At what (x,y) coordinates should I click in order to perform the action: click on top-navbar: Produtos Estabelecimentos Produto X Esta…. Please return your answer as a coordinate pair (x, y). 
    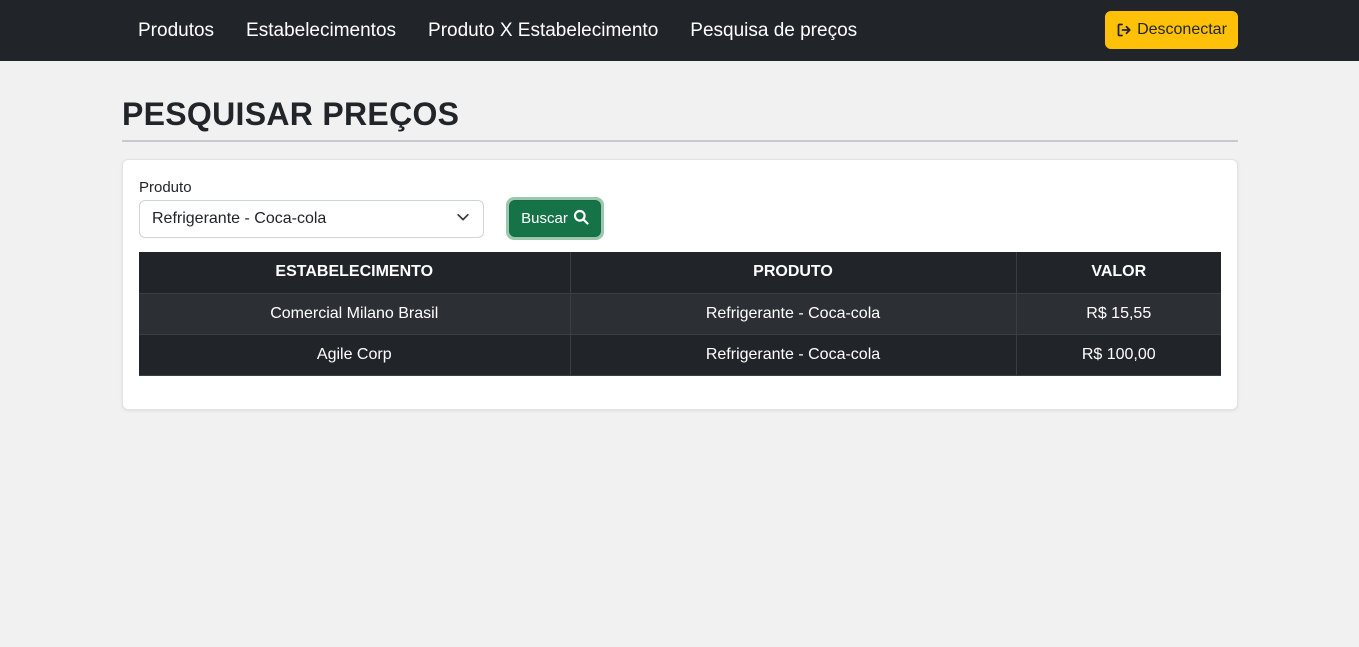
    Looking at the image, I should click on (679, 30).